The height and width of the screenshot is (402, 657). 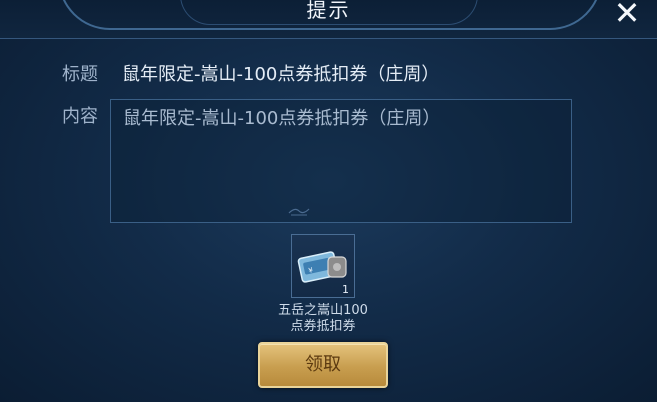 I want to click on subject-label: 标题, so click(x=80, y=74).